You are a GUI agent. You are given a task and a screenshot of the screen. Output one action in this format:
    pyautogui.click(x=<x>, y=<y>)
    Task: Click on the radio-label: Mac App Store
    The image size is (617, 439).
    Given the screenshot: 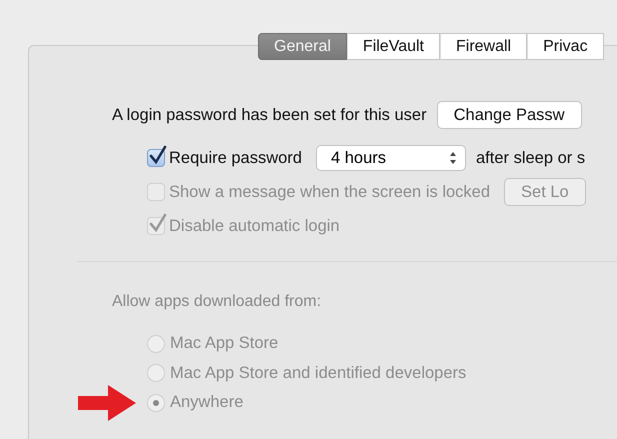 What is the action you would take?
    pyautogui.click(x=224, y=344)
    